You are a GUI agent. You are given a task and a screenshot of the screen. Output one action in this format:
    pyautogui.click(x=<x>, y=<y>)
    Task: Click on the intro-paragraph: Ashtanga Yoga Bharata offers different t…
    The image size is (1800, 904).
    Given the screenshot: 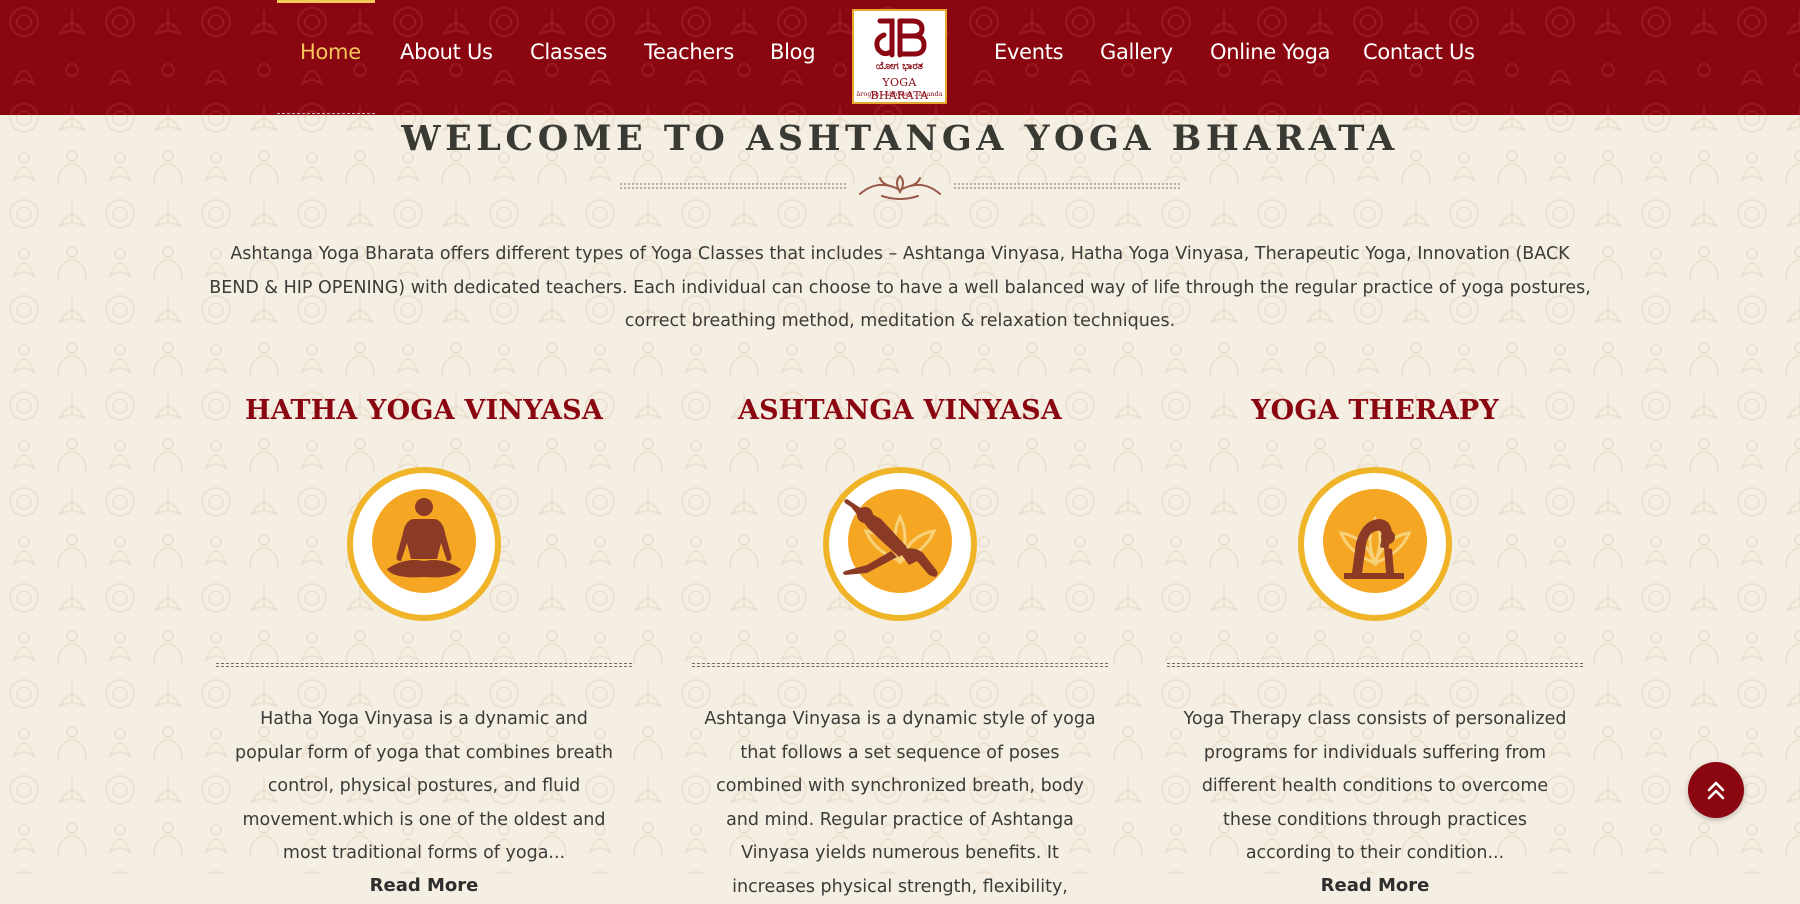 What is the action you would take?
    pyautogui.click(x=900, y=287)
    